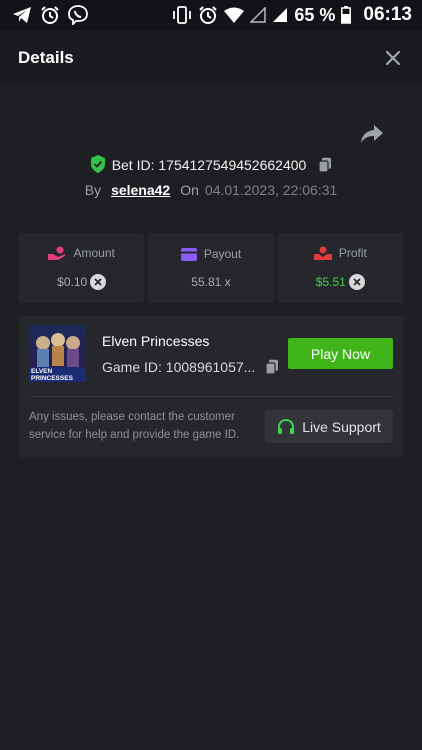 The width and height of the screenshot is (422, 750). What do you see at coordinates (211, 396) in the screenshot?
I see `divider` at bounding box center [211, 396].